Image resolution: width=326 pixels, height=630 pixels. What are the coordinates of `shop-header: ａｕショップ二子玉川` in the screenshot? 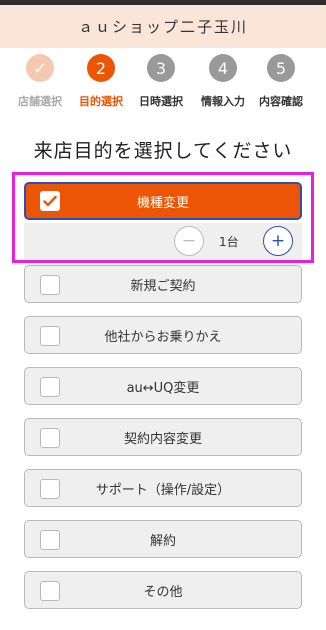 It's located at (163, 26).